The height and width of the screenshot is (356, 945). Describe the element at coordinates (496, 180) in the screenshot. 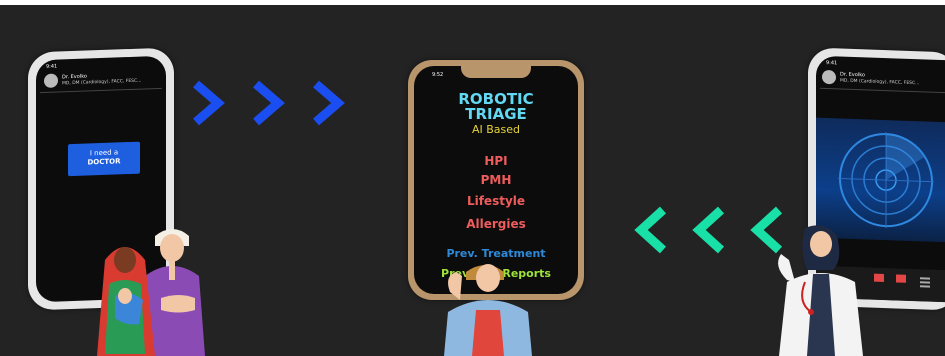

I see `triage-item-pmh: PMH` at that location.